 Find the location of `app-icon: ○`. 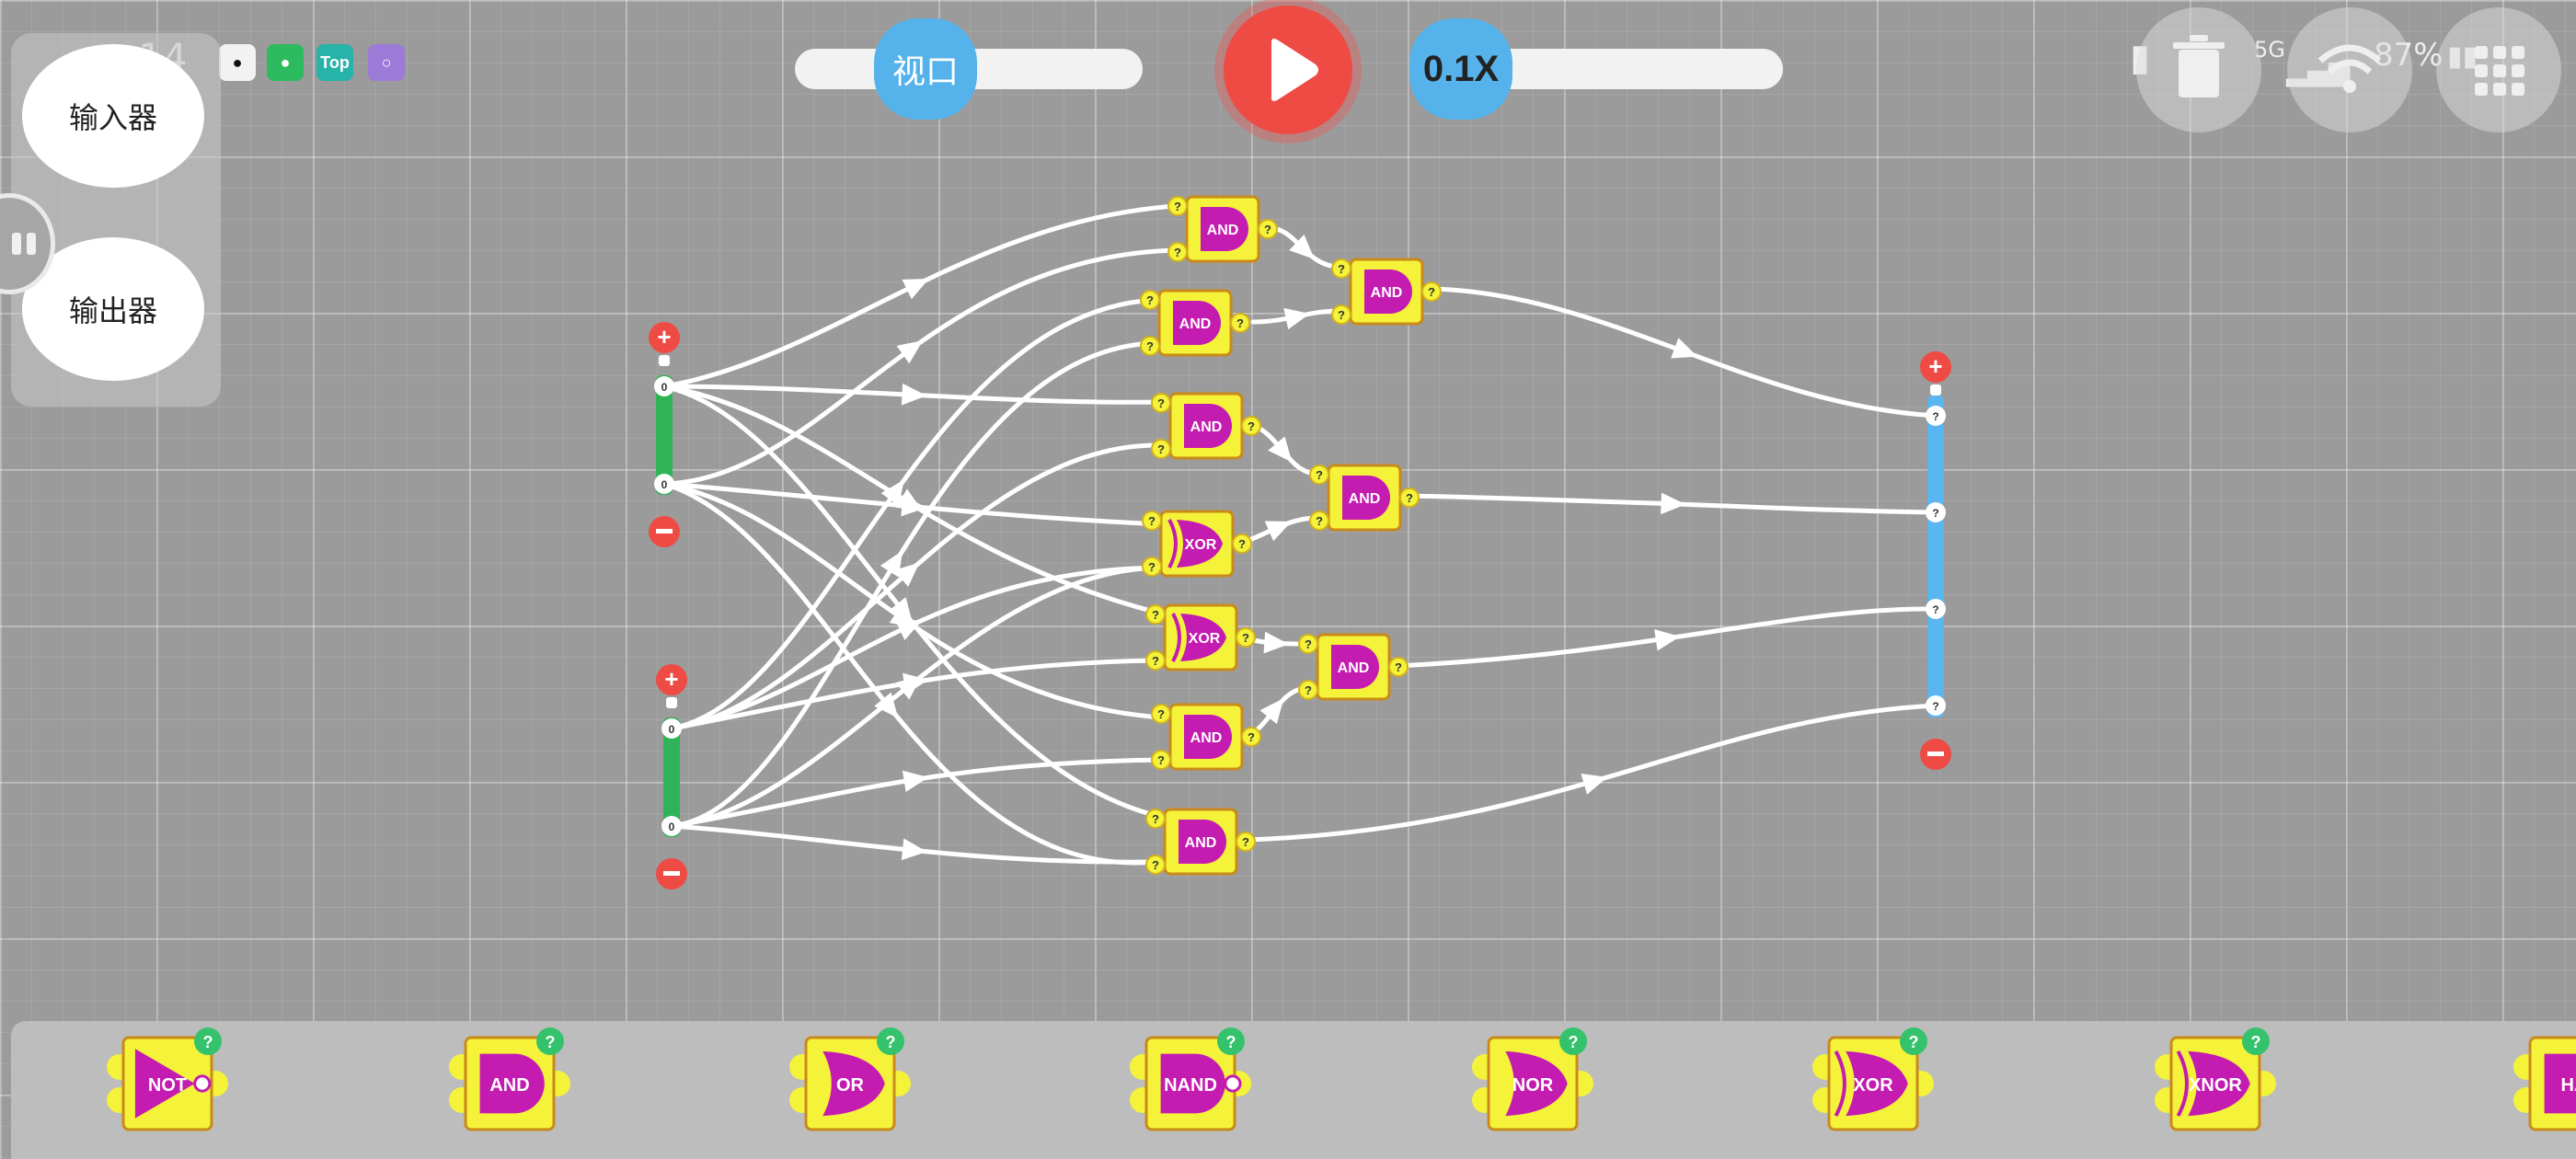

app-icon: ○ is located at coordinates (386, 62).